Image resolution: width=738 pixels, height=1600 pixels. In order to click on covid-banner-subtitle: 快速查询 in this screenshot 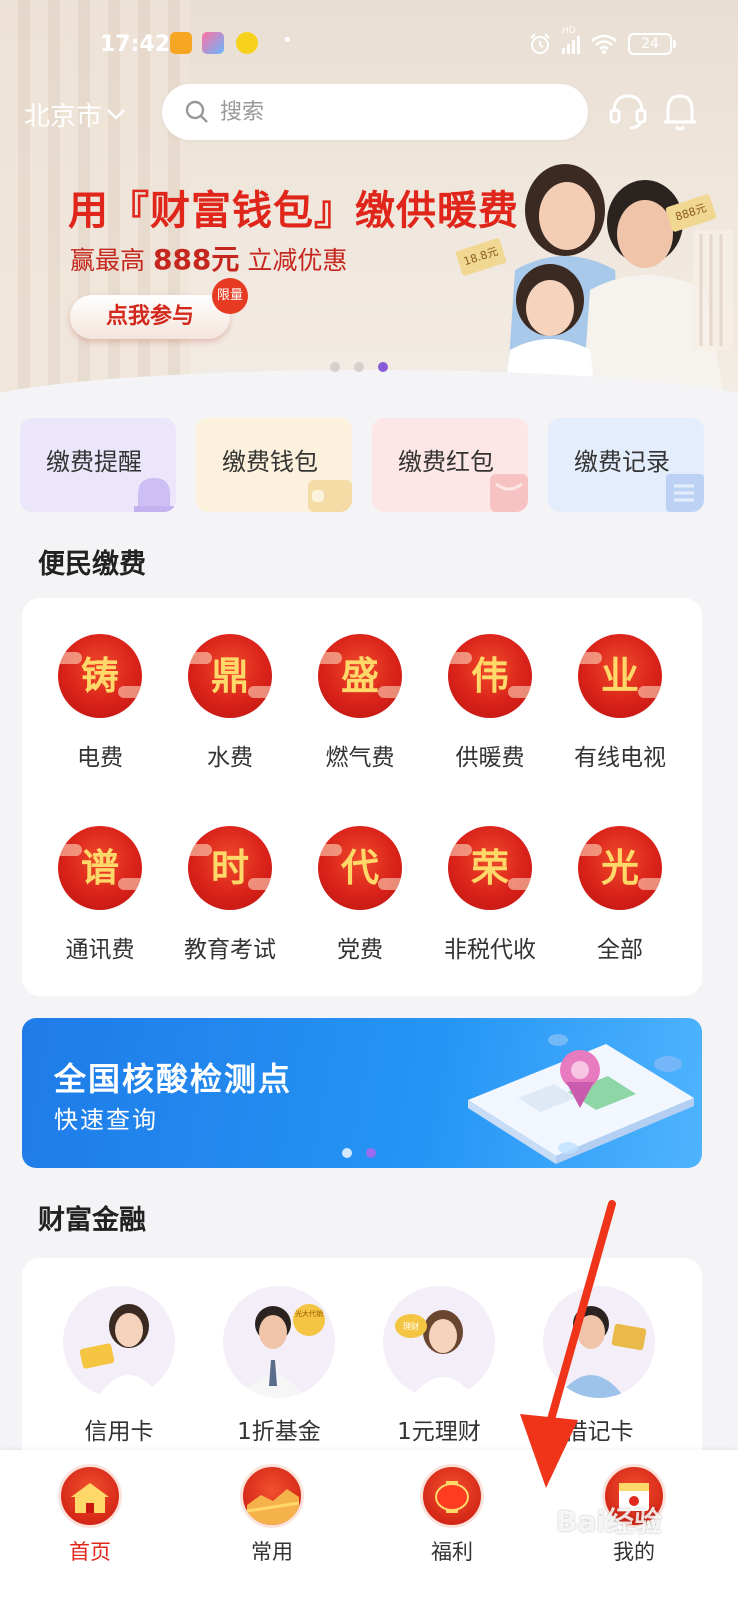, I will do `click(106, 1120)`.